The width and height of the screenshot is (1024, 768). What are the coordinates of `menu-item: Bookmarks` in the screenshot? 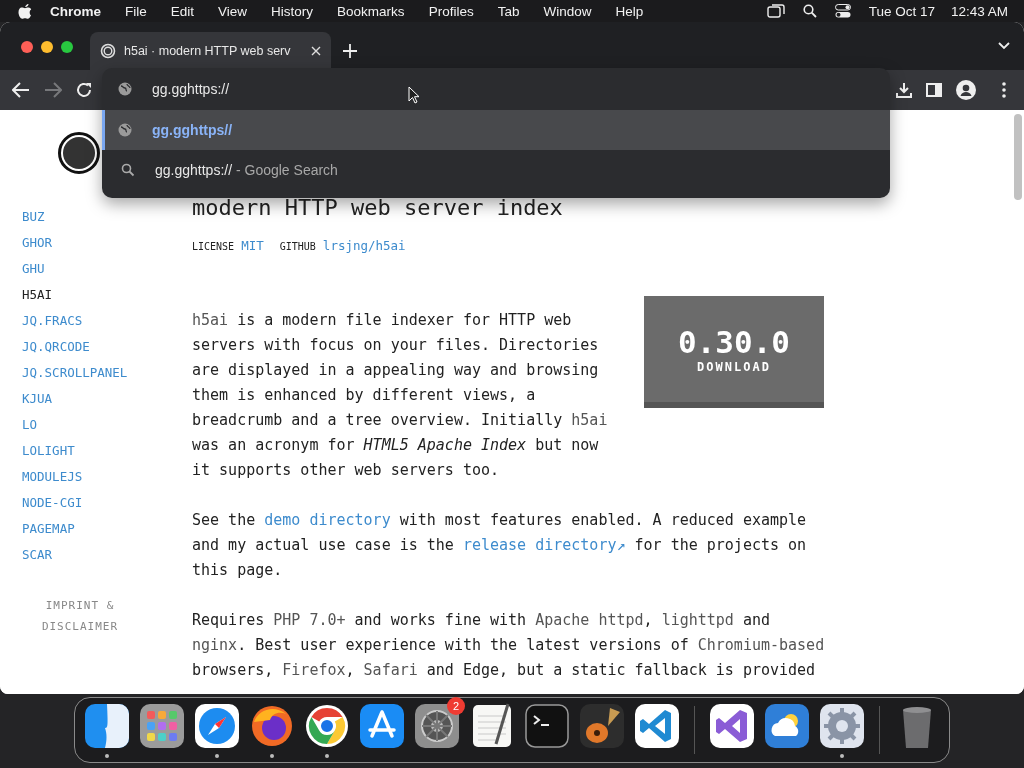 It's located at (371, 11).